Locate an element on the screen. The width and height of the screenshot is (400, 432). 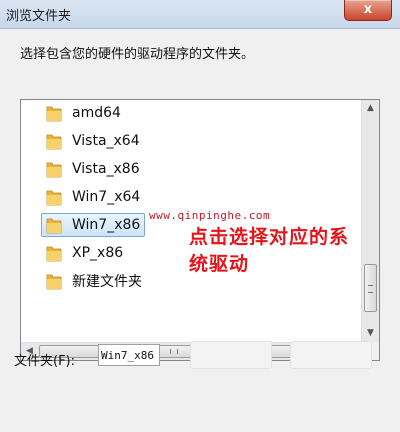
vertical-scrollbar: ▲ ▼ is located at coordinates (370, 221).